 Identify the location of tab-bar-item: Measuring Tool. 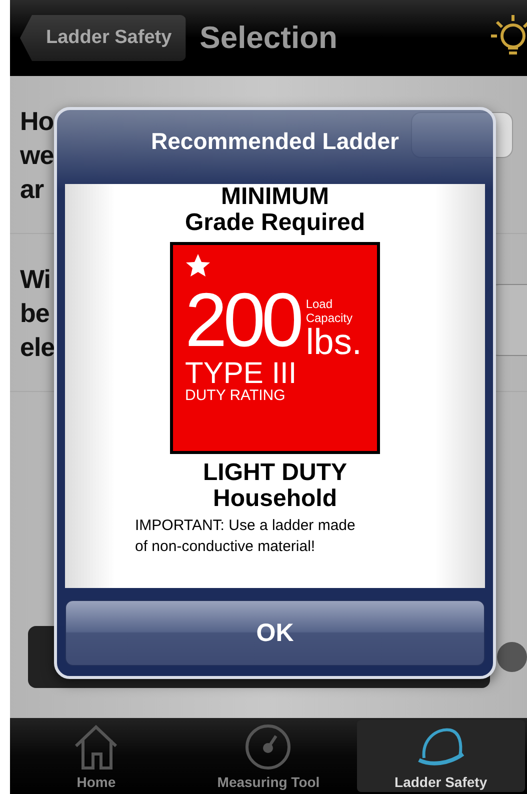
(268, 756).